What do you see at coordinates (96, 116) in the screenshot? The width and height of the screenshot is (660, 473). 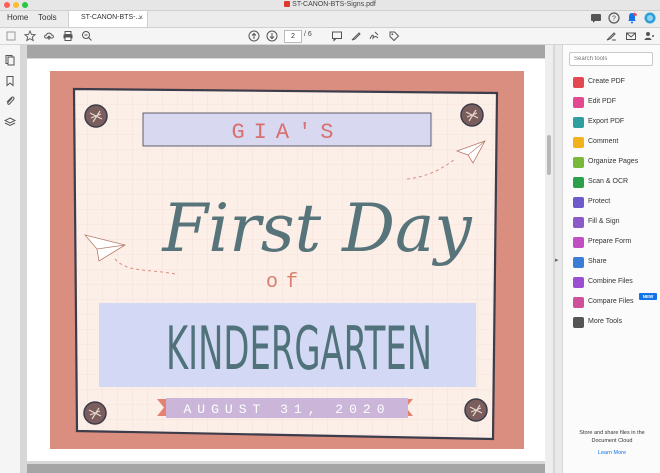 I see `pin-top-left` at bounding box center [96, 116].